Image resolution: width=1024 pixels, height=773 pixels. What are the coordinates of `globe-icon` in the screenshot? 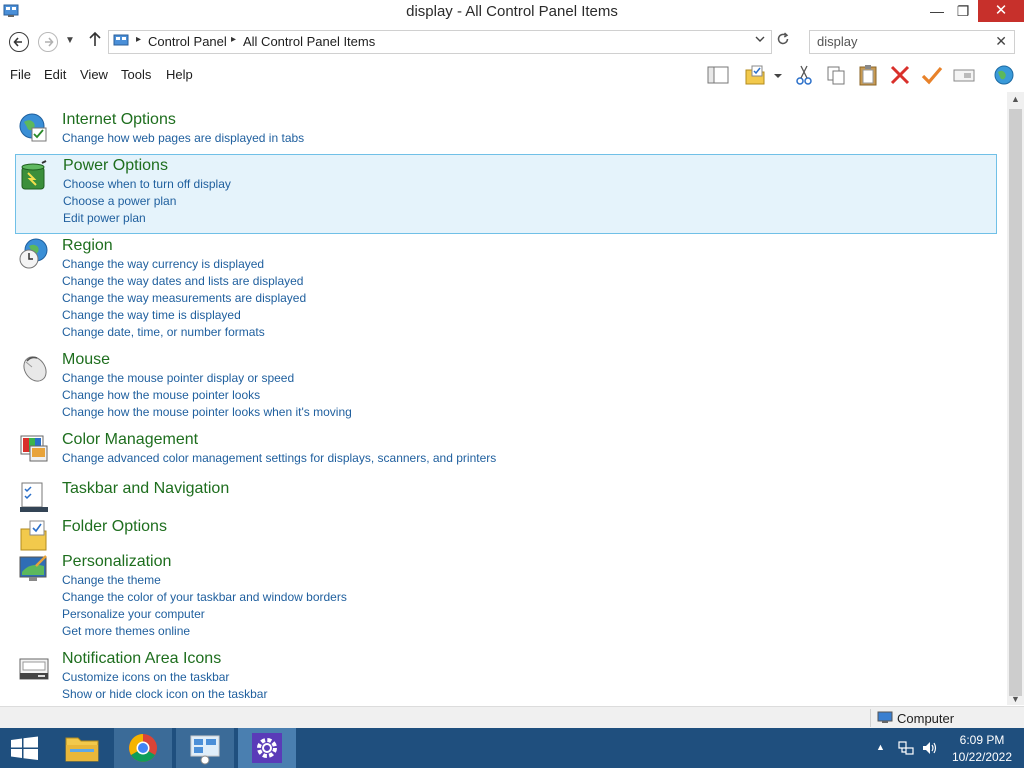 It's located at (1004, 75).